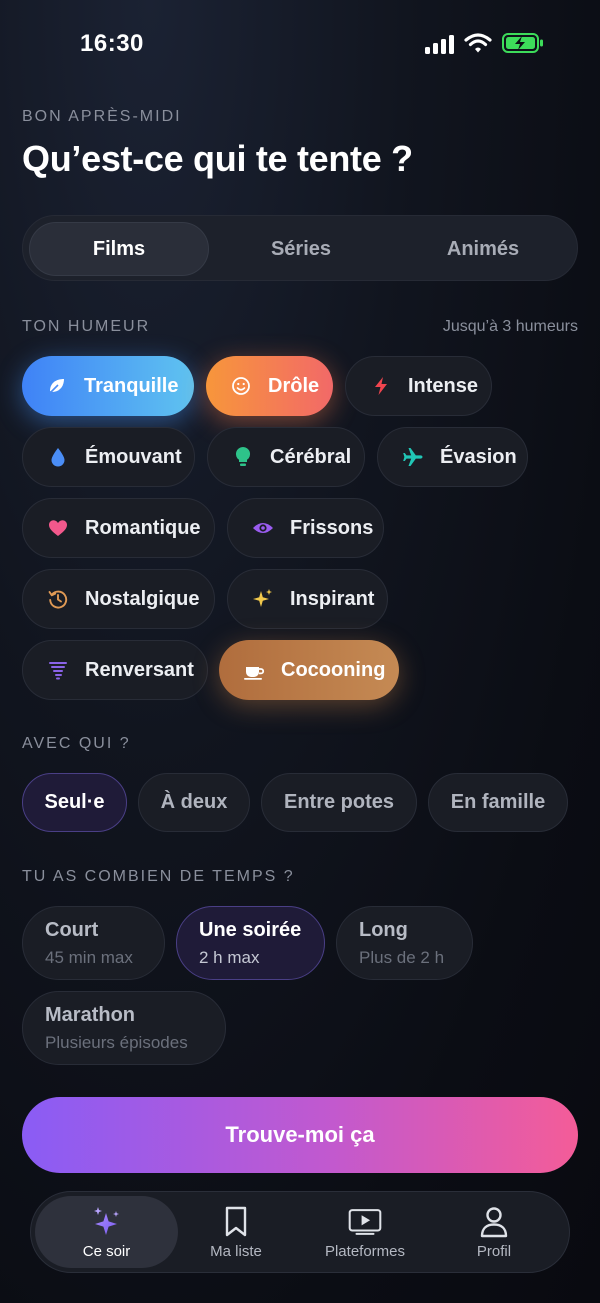 This screenshot has height=1303, width=600. I want to click on tab-label: Ce soir, so click(106, 1251).